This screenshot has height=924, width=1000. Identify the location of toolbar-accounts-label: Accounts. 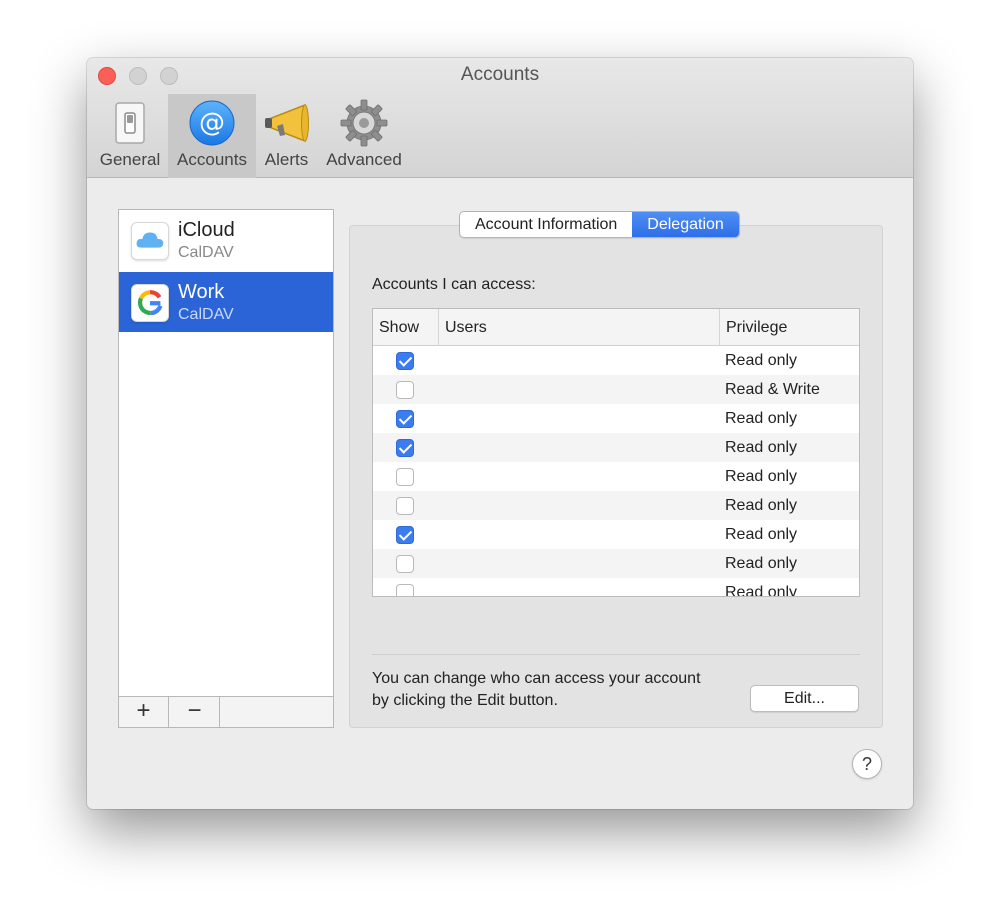
(212, 159).